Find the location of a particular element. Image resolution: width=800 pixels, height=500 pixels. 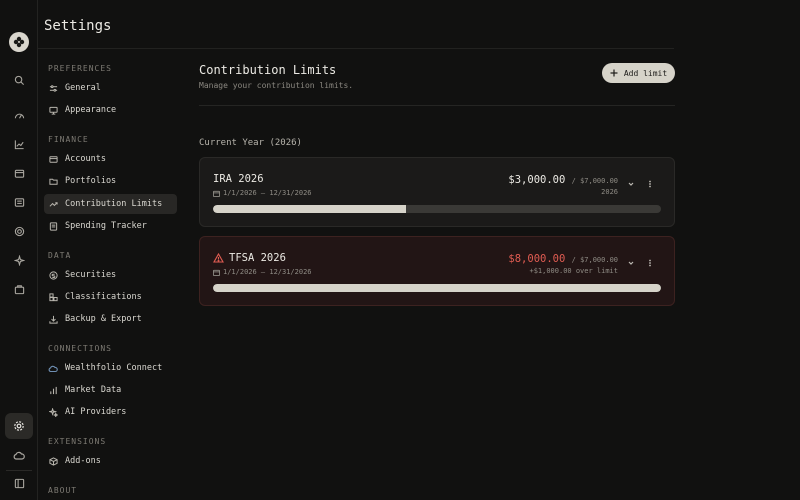

nav-item-label: Appearance is located at coordinates (91, 110).